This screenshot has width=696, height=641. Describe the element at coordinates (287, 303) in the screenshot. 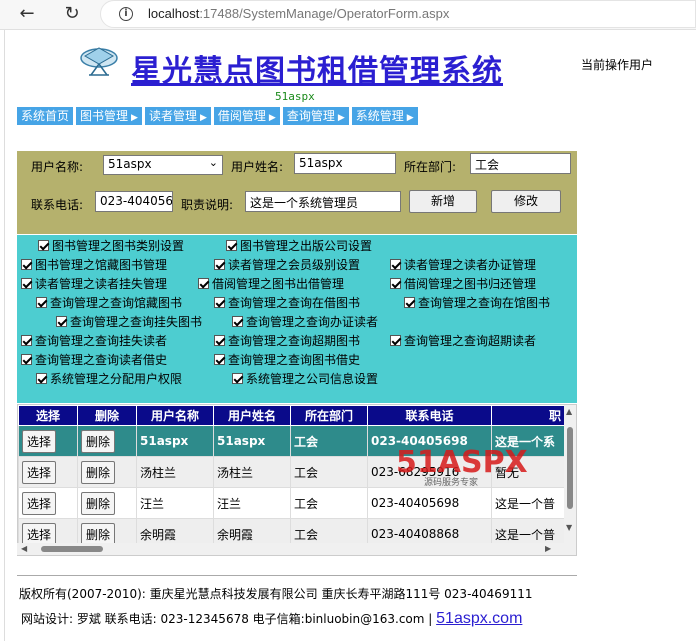

I see `permission-checkbox: 查询管理之查询在借图书` at that location.